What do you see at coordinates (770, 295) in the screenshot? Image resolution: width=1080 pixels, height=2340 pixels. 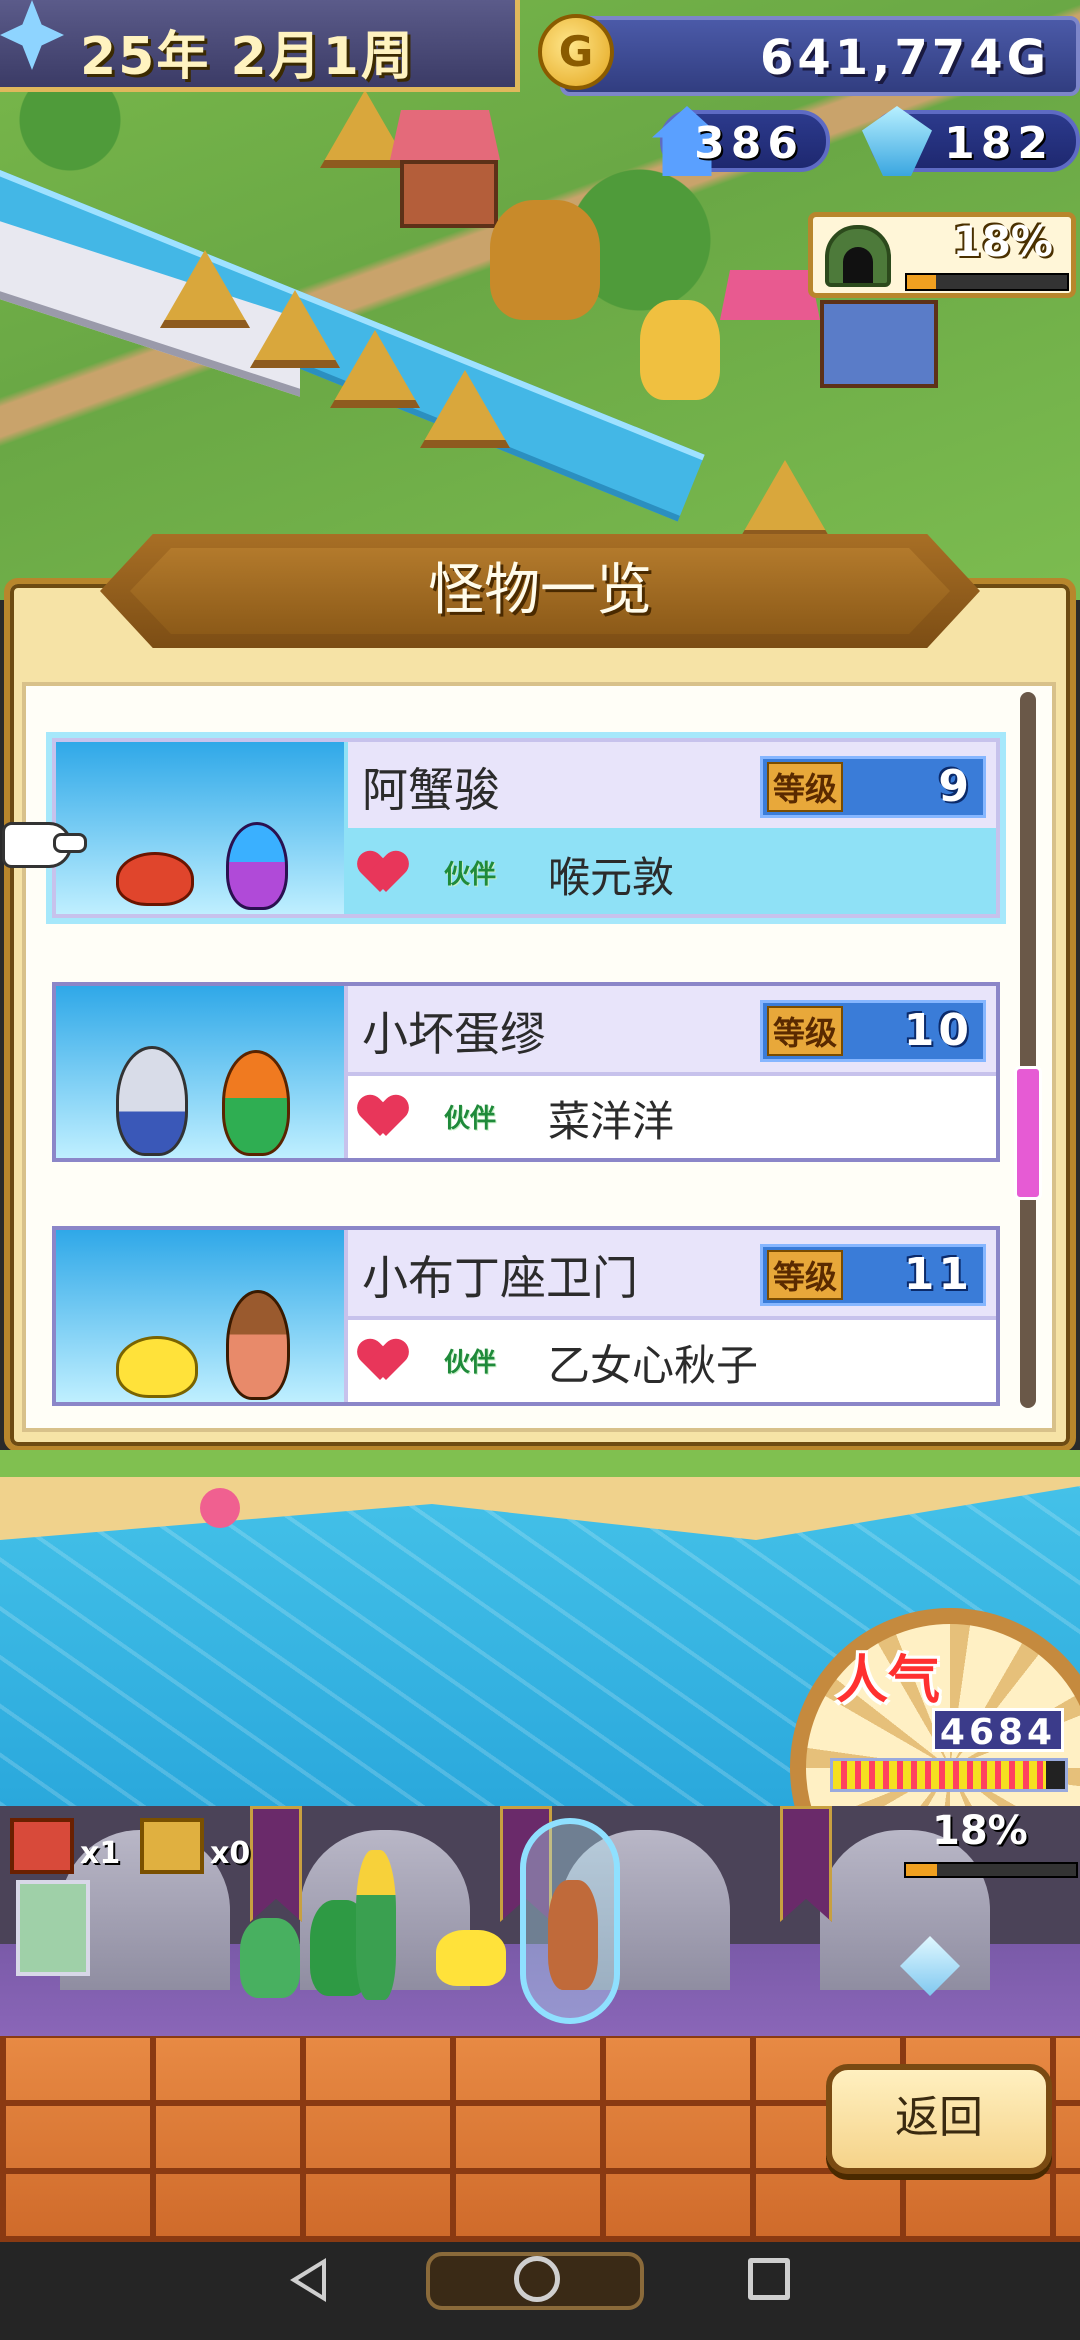 I see `stall-roof` at bounding box center [770, 295].